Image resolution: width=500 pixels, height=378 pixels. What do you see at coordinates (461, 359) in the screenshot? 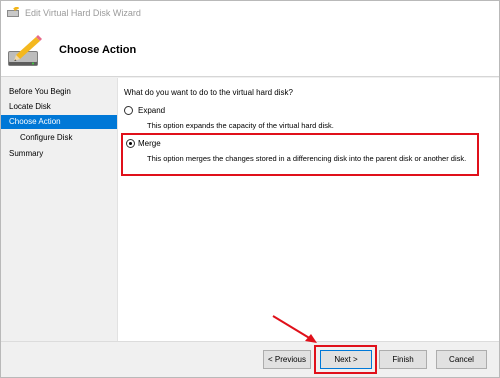
I see `cancel-button: Cancel` at bounding box center [461, 359].